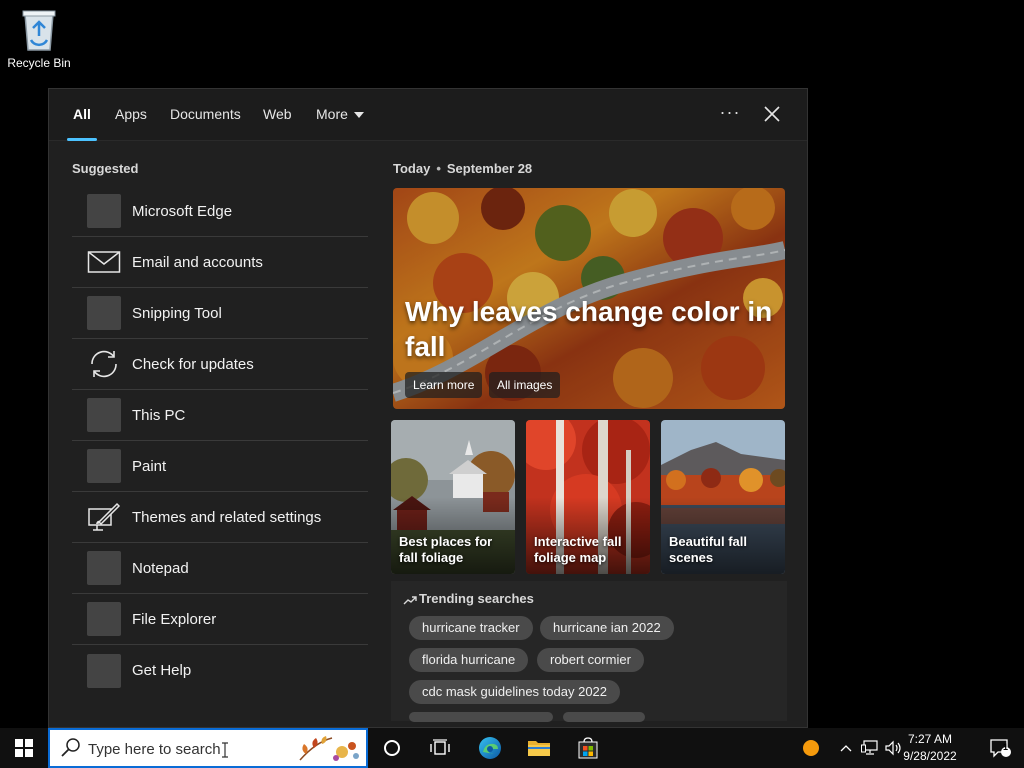 This screenshot has width=1024, height=768. What do you see at coordinates (607, 628) in the screenshot?
I see `trending-chip: hurricane ian 2022` at bounding box center [607, 628].